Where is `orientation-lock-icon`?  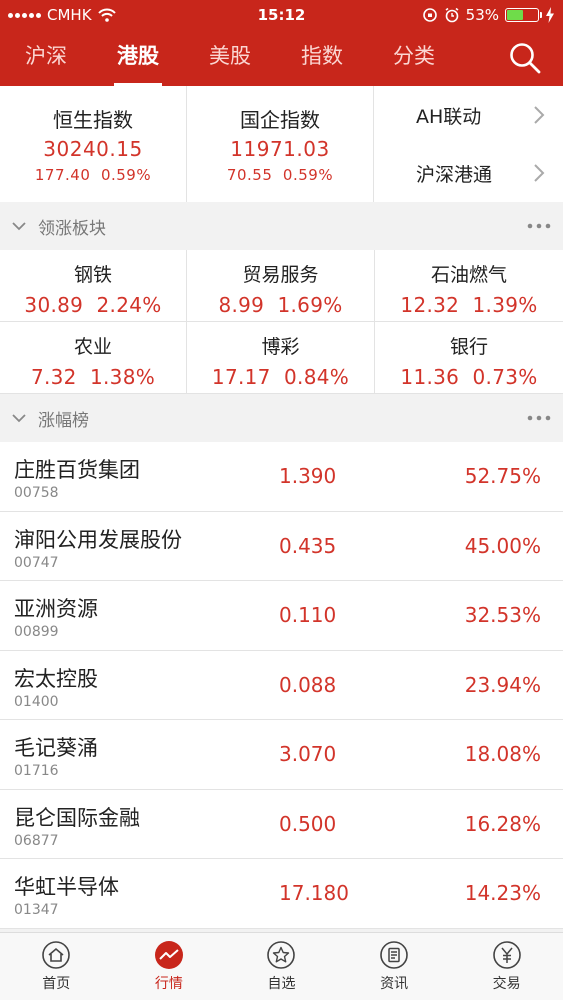 orientation-lock-icon is located at coordinates (429, 15).